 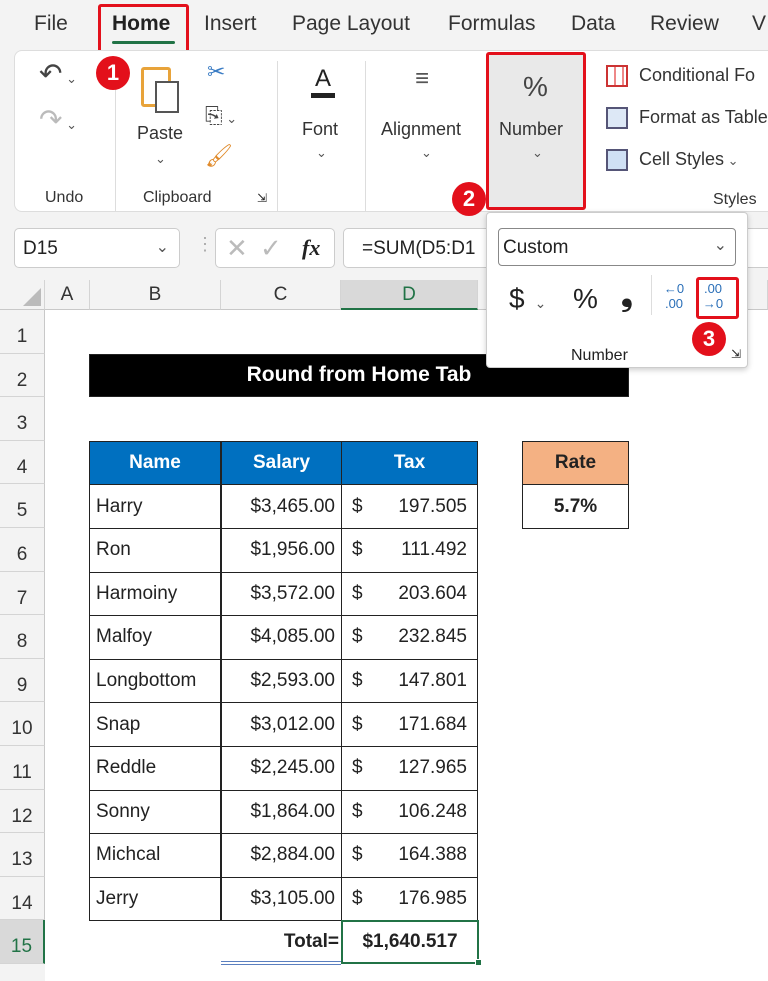 What do you see at coordinates (321, 153) in the screenshot?
I see `font-chevron-icon: ⌄` at bounding box center [321, 153].